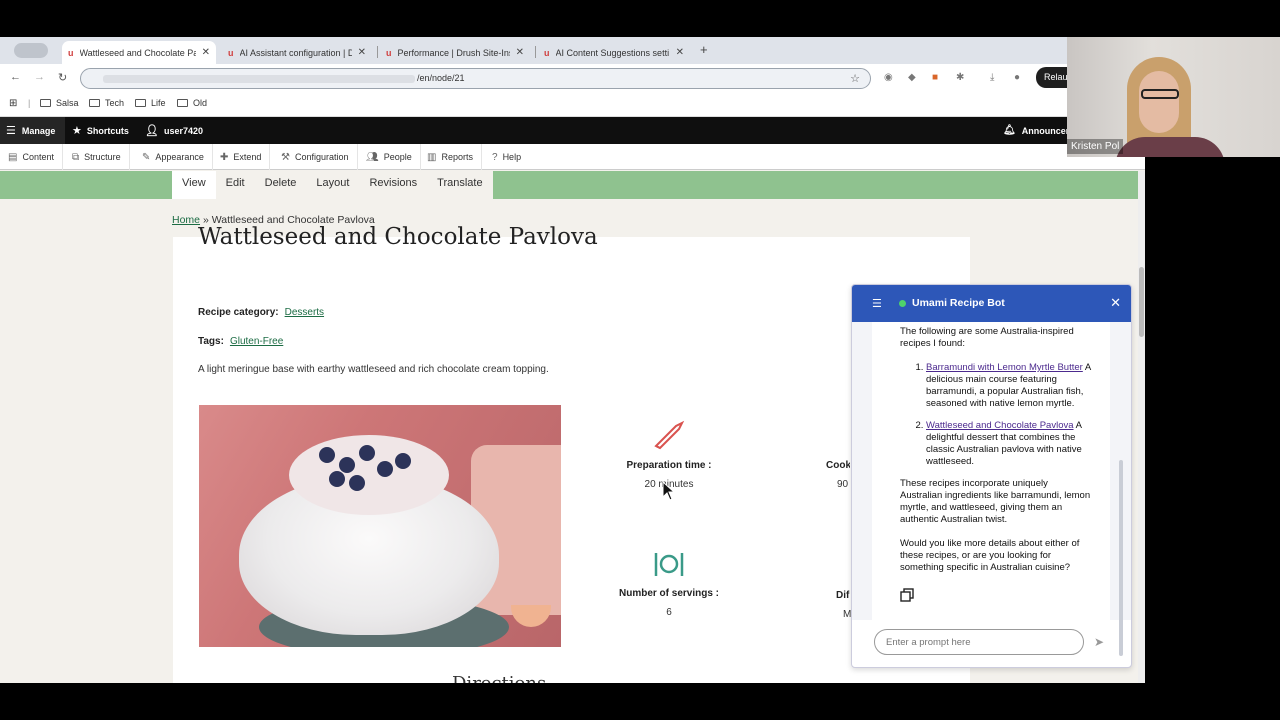 The image size is (1280, 720). I want to click on fact-label: Number of servings :, so click(669, 593).